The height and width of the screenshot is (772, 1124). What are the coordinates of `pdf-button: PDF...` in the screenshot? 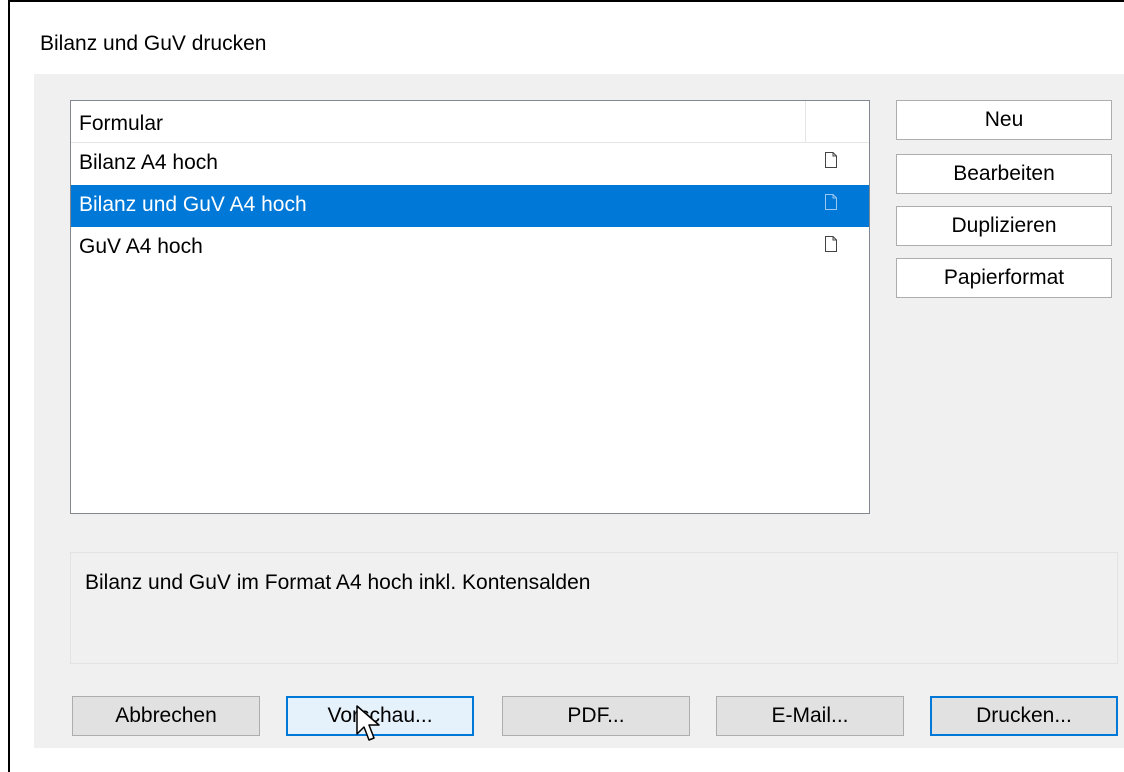 It's located at (596, 716).